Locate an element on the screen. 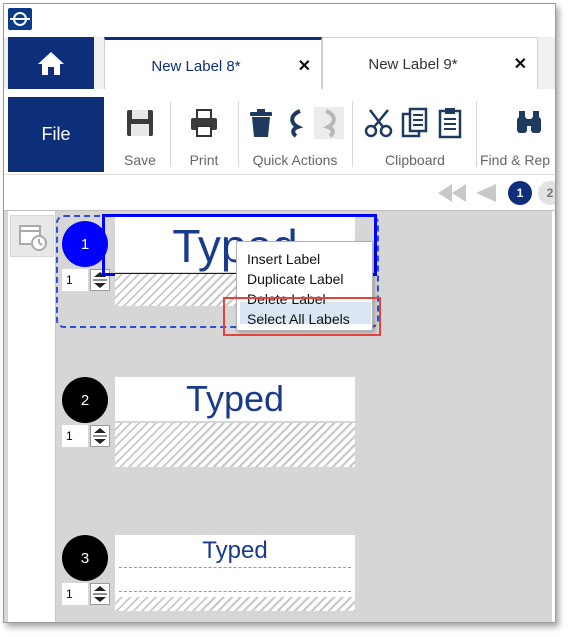 Image resolution: width=568 pixels, height=637 pixels. redo-button is located at coordinates (329, 123).